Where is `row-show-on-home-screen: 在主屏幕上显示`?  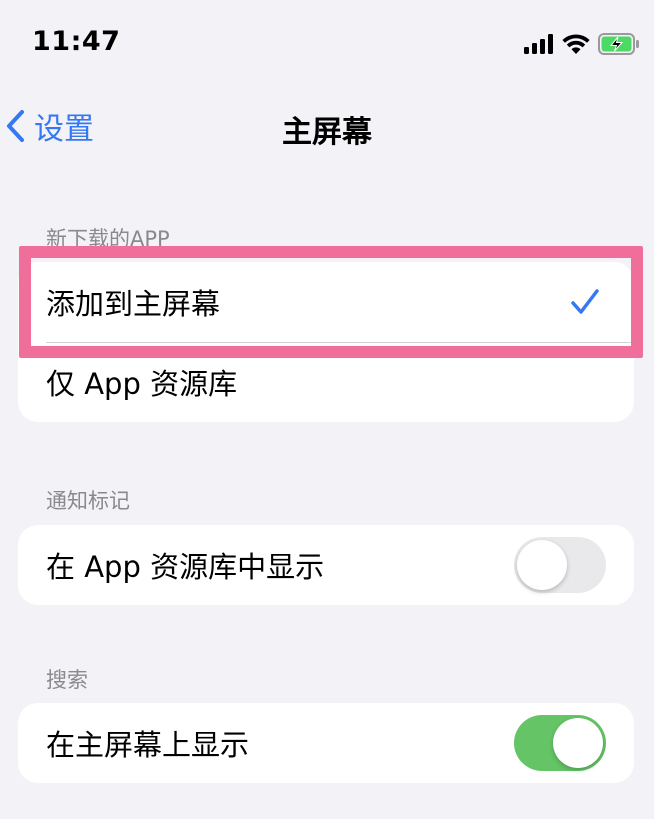
row-show-on-home-screen: 在主屏幕上显示 is located at coordinates (326, 743).